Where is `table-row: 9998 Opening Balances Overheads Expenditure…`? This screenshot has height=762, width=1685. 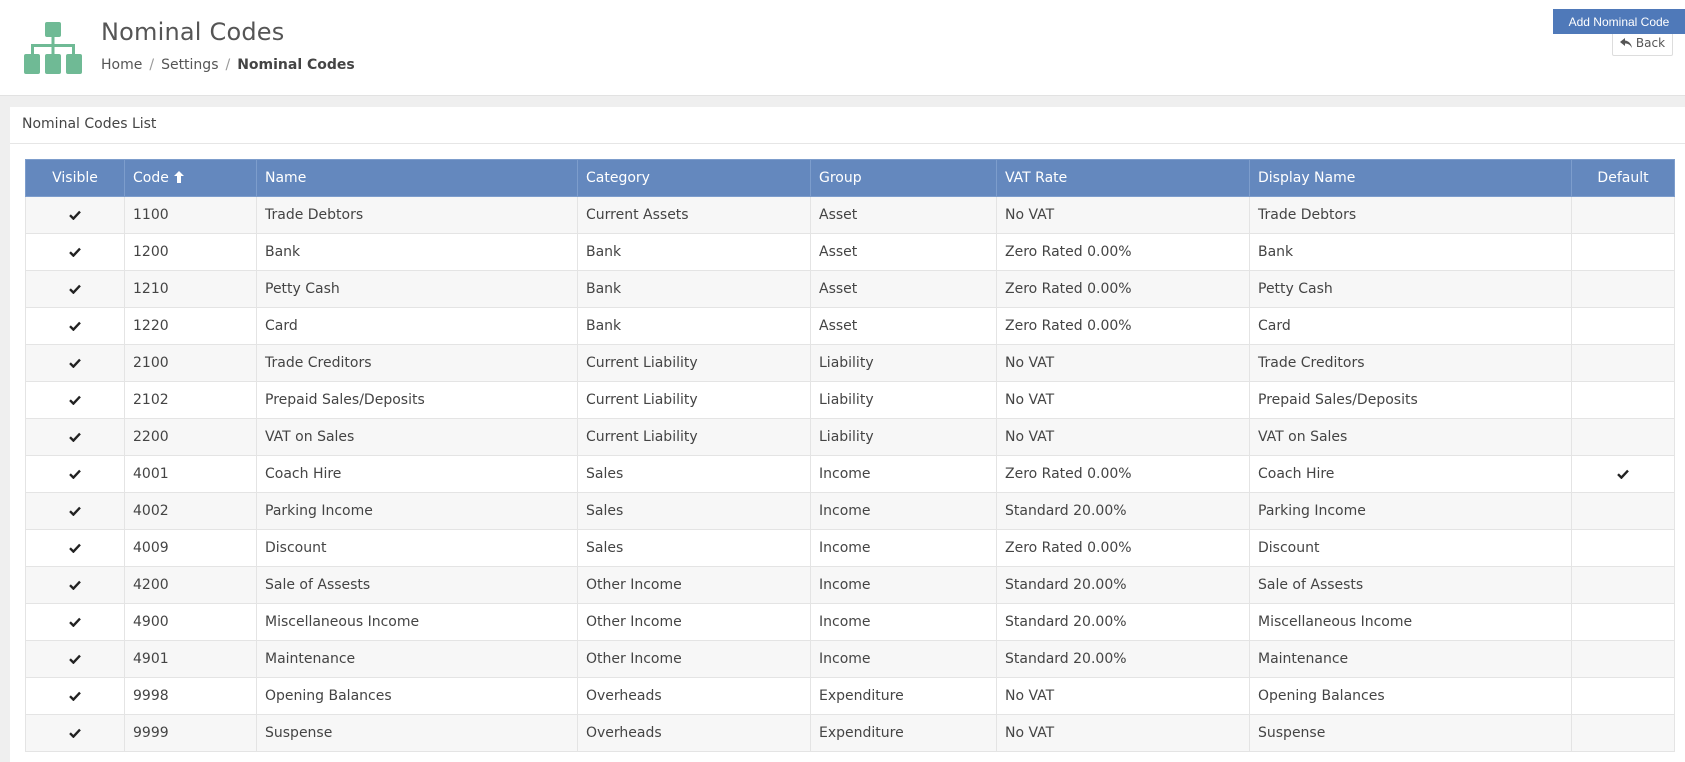 table-row: 9998 Opening Balances Overheads Expenditure… is located at coordinates (850, 696).